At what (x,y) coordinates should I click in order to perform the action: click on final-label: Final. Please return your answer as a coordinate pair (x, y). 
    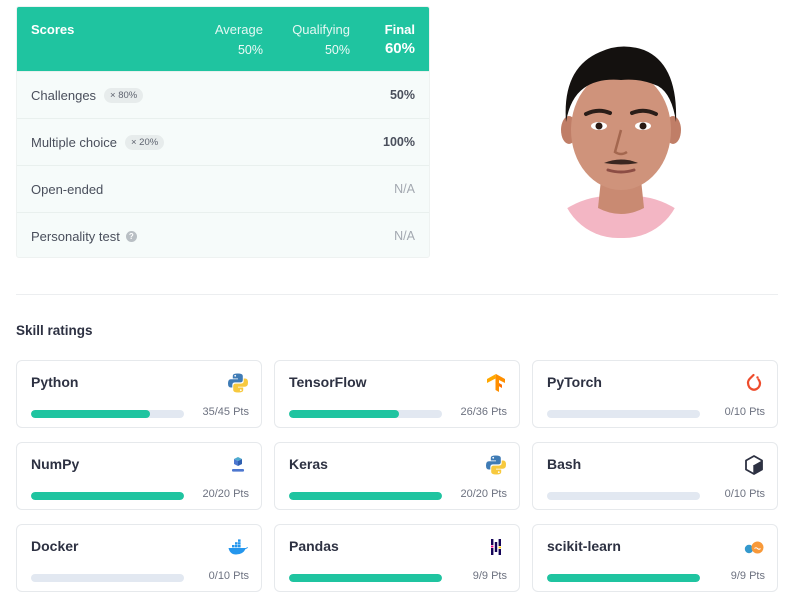
    Looking at the image, I should click on (399, 29).